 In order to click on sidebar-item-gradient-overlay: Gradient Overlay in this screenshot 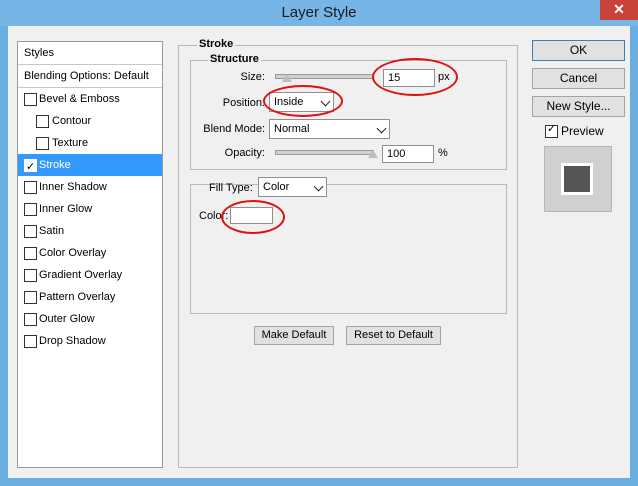, I will do `click(90, 275)`.